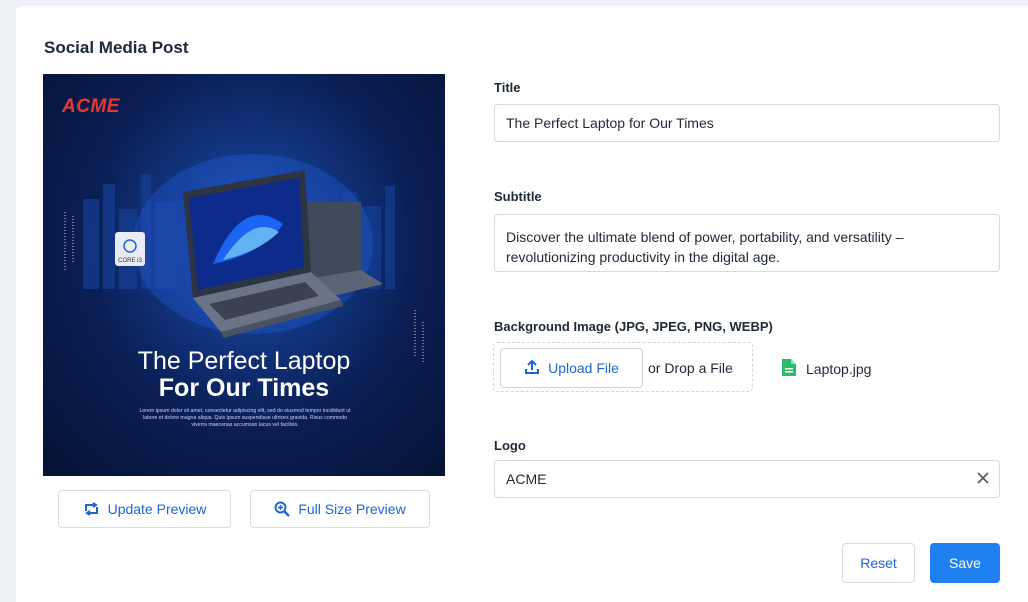  I want to click on update-preview-label: Update Preview, so click(157, 509).